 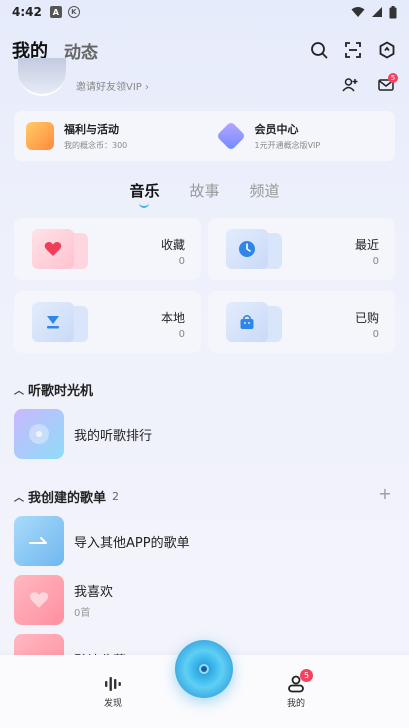 What do you see at coordinates (107, 322) in the screenshot?
I see `card-local: 本地 0` at bounding box center [107, 322].